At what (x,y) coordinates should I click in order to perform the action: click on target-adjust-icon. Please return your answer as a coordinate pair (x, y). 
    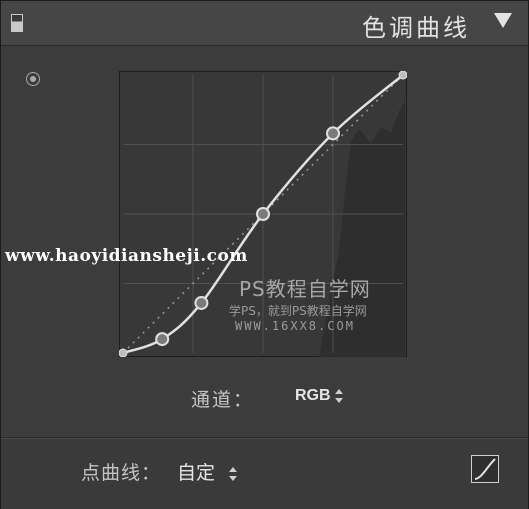
    Looking at the image, I should click on (33, 79).